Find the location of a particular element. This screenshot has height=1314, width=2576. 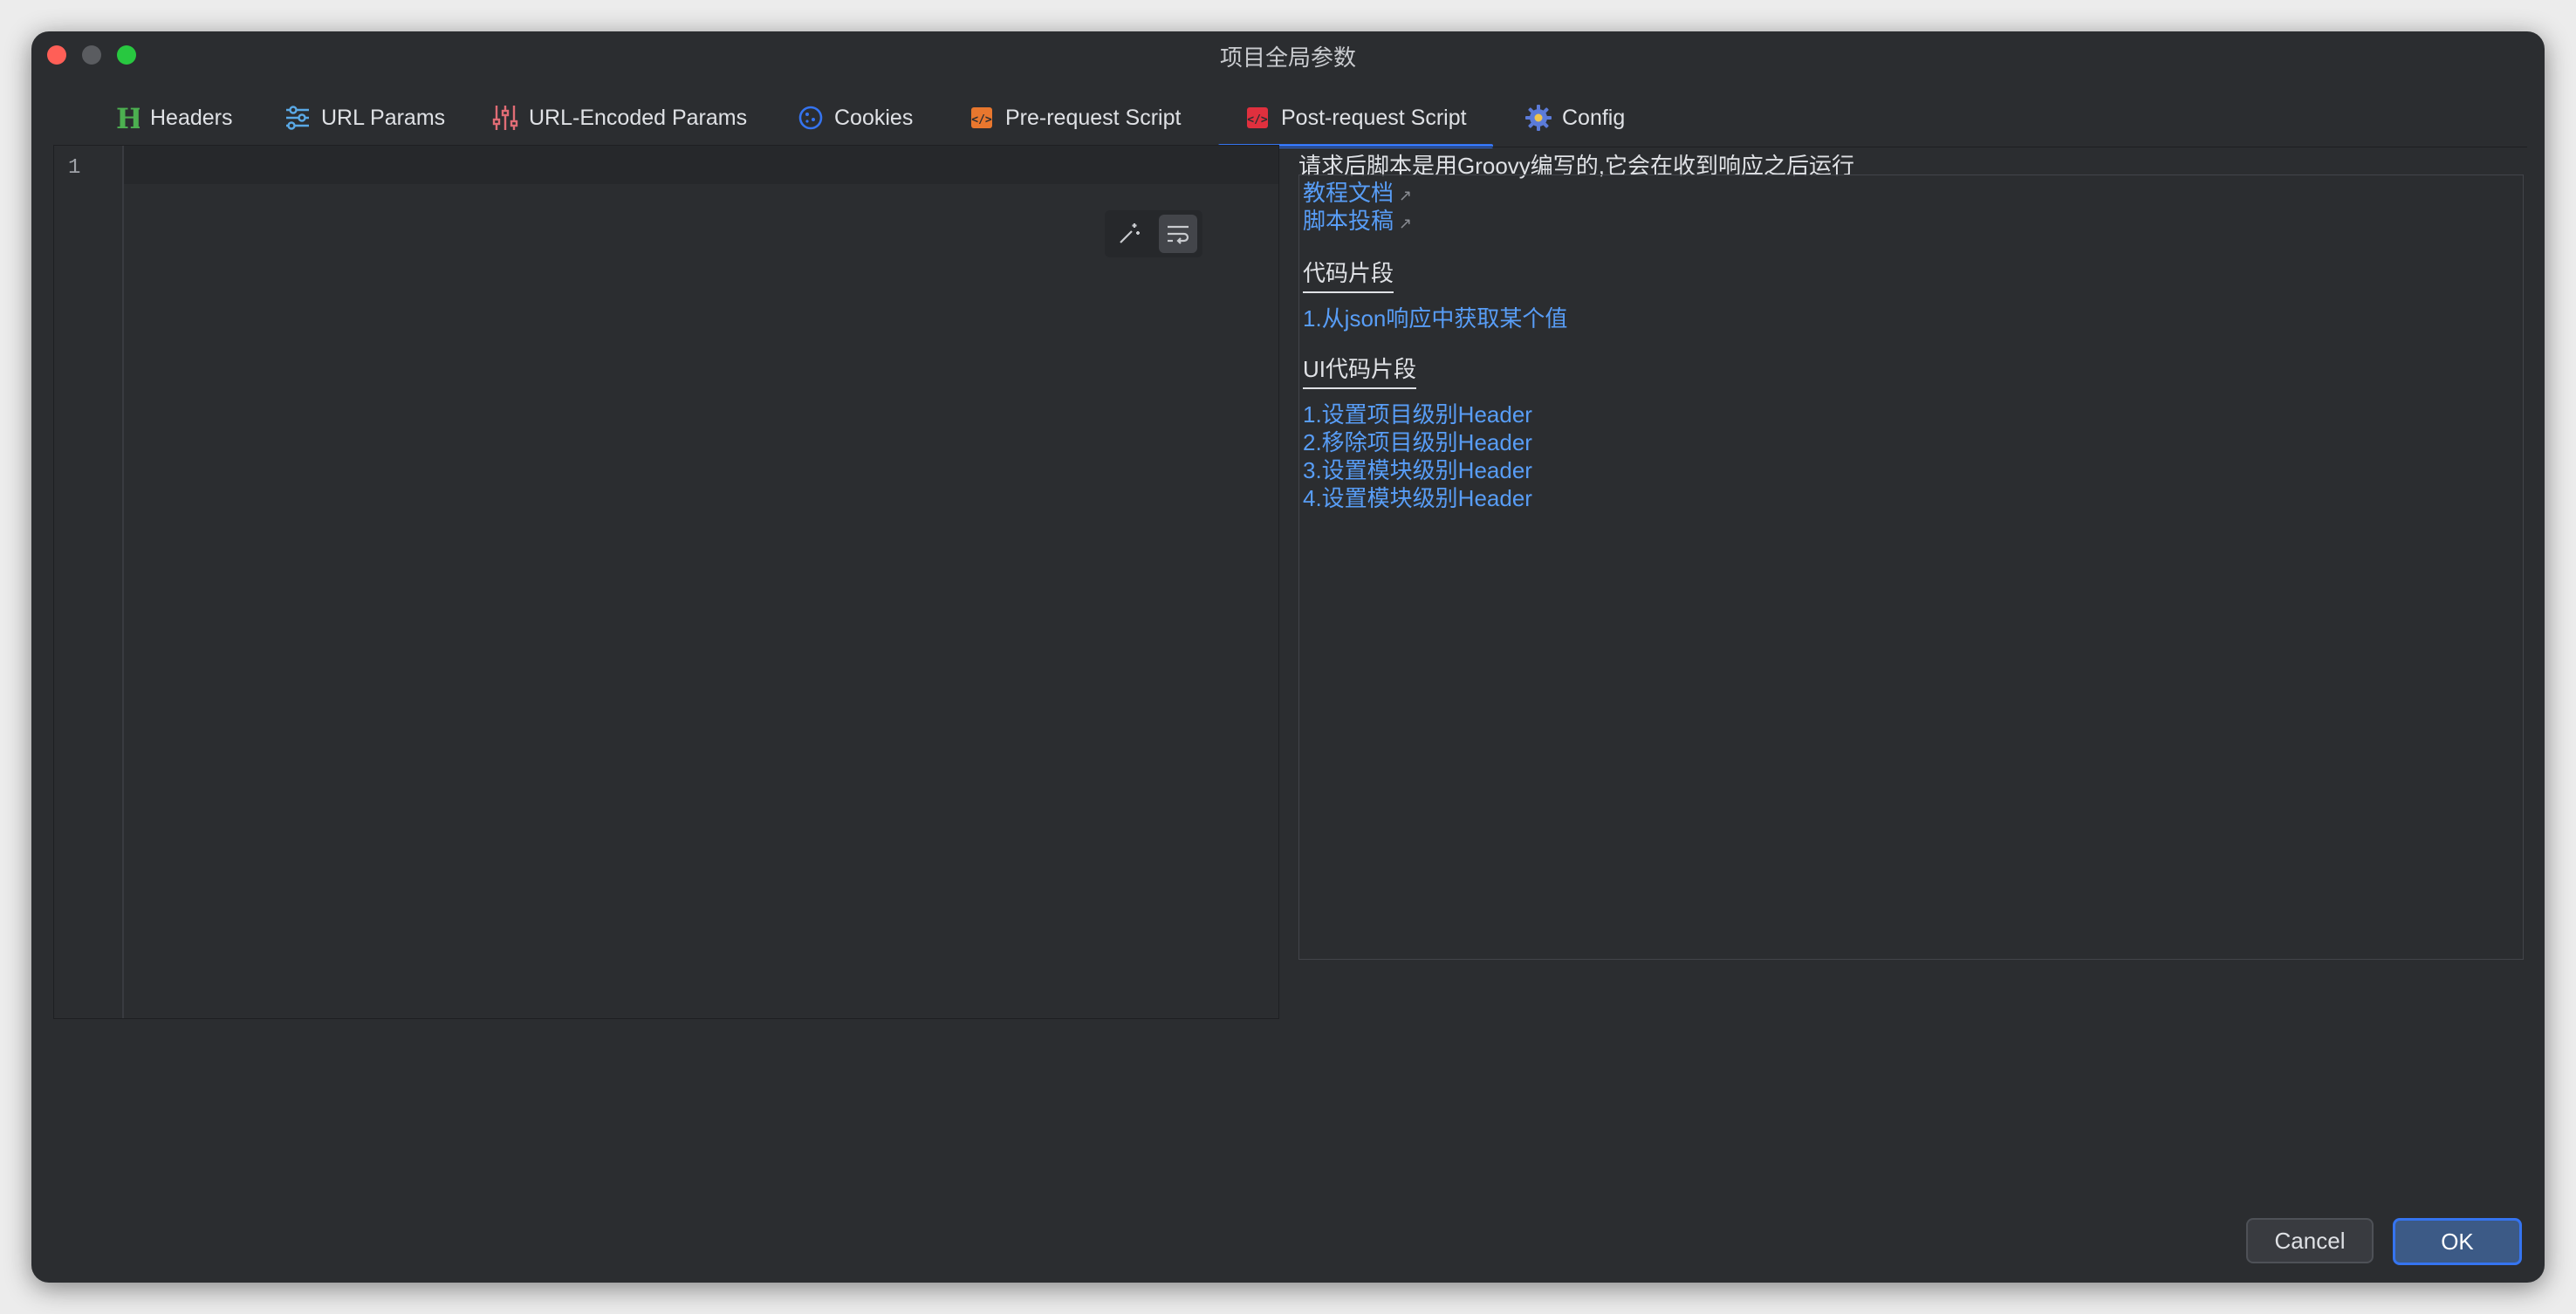

line-number: 1 is located at coordinates (74, 168).